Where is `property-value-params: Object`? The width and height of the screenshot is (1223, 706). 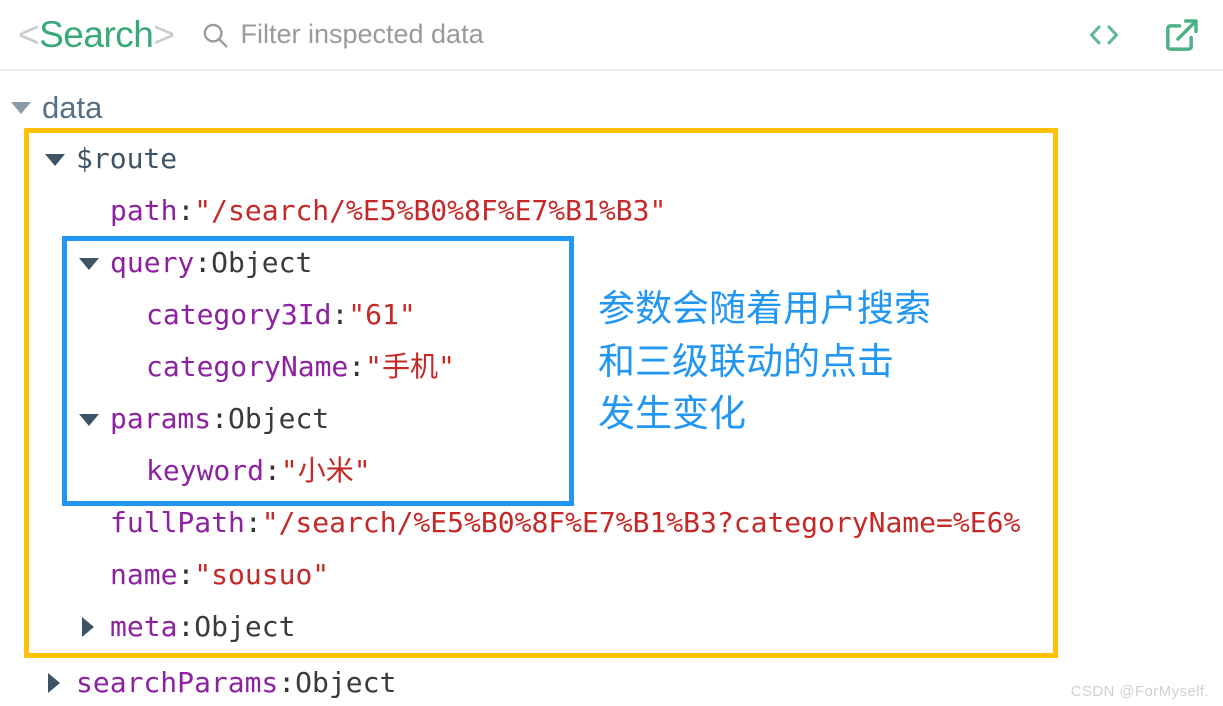
property-value-params: Object is located at coordinates (279, 418).